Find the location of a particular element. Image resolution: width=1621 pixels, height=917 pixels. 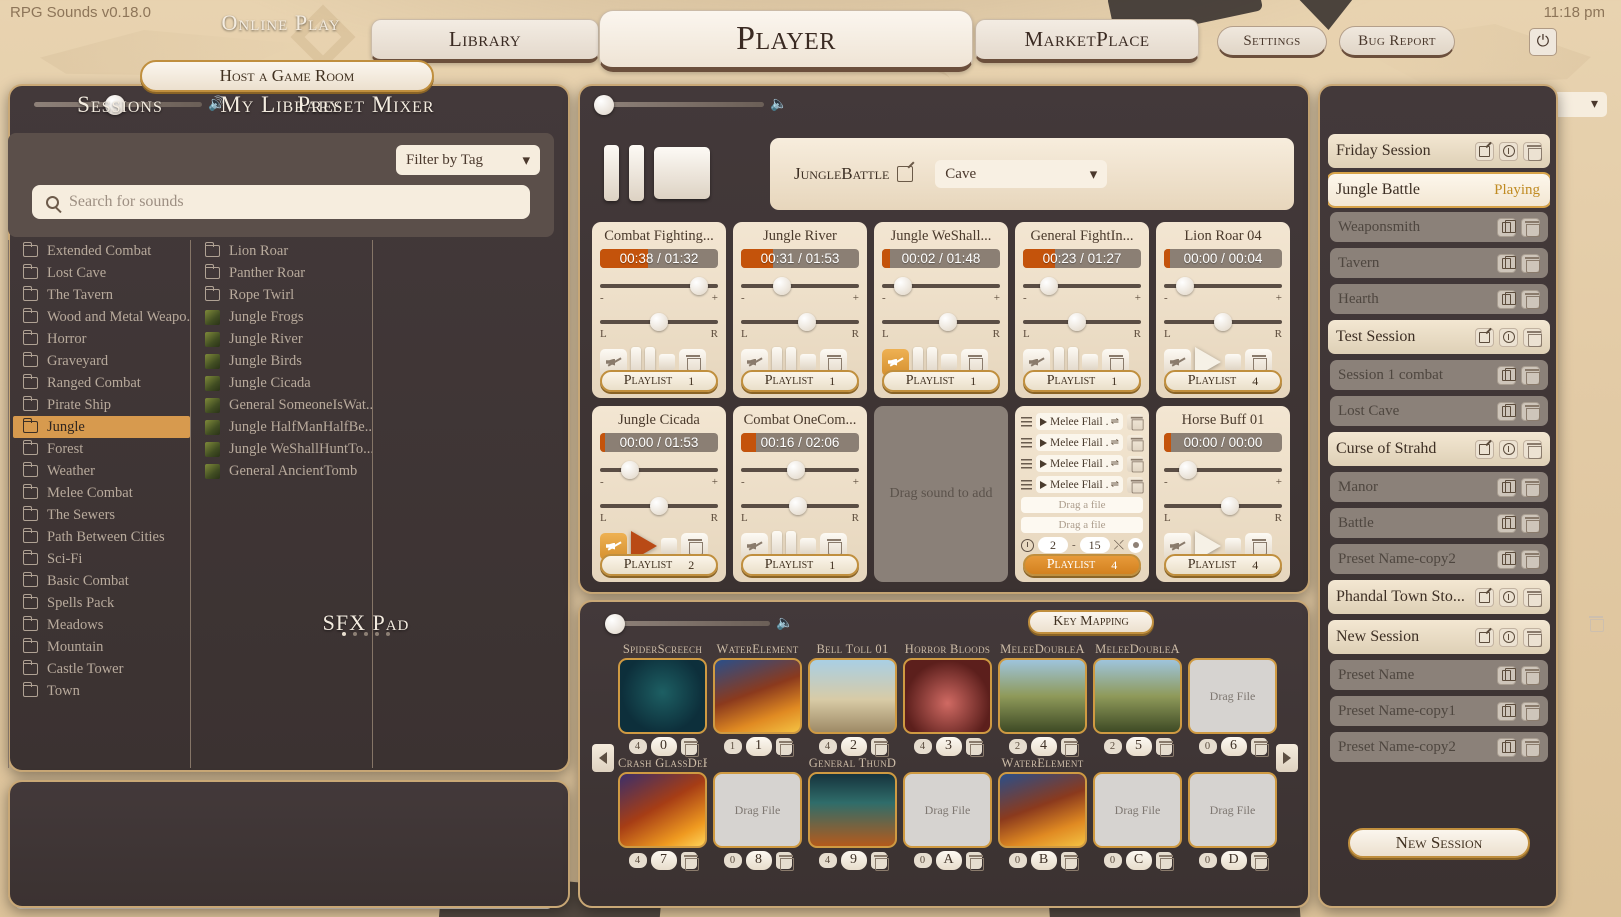

strip-progress-bar: 00:23 / 01:27 is located at coordinates (1082, 258).